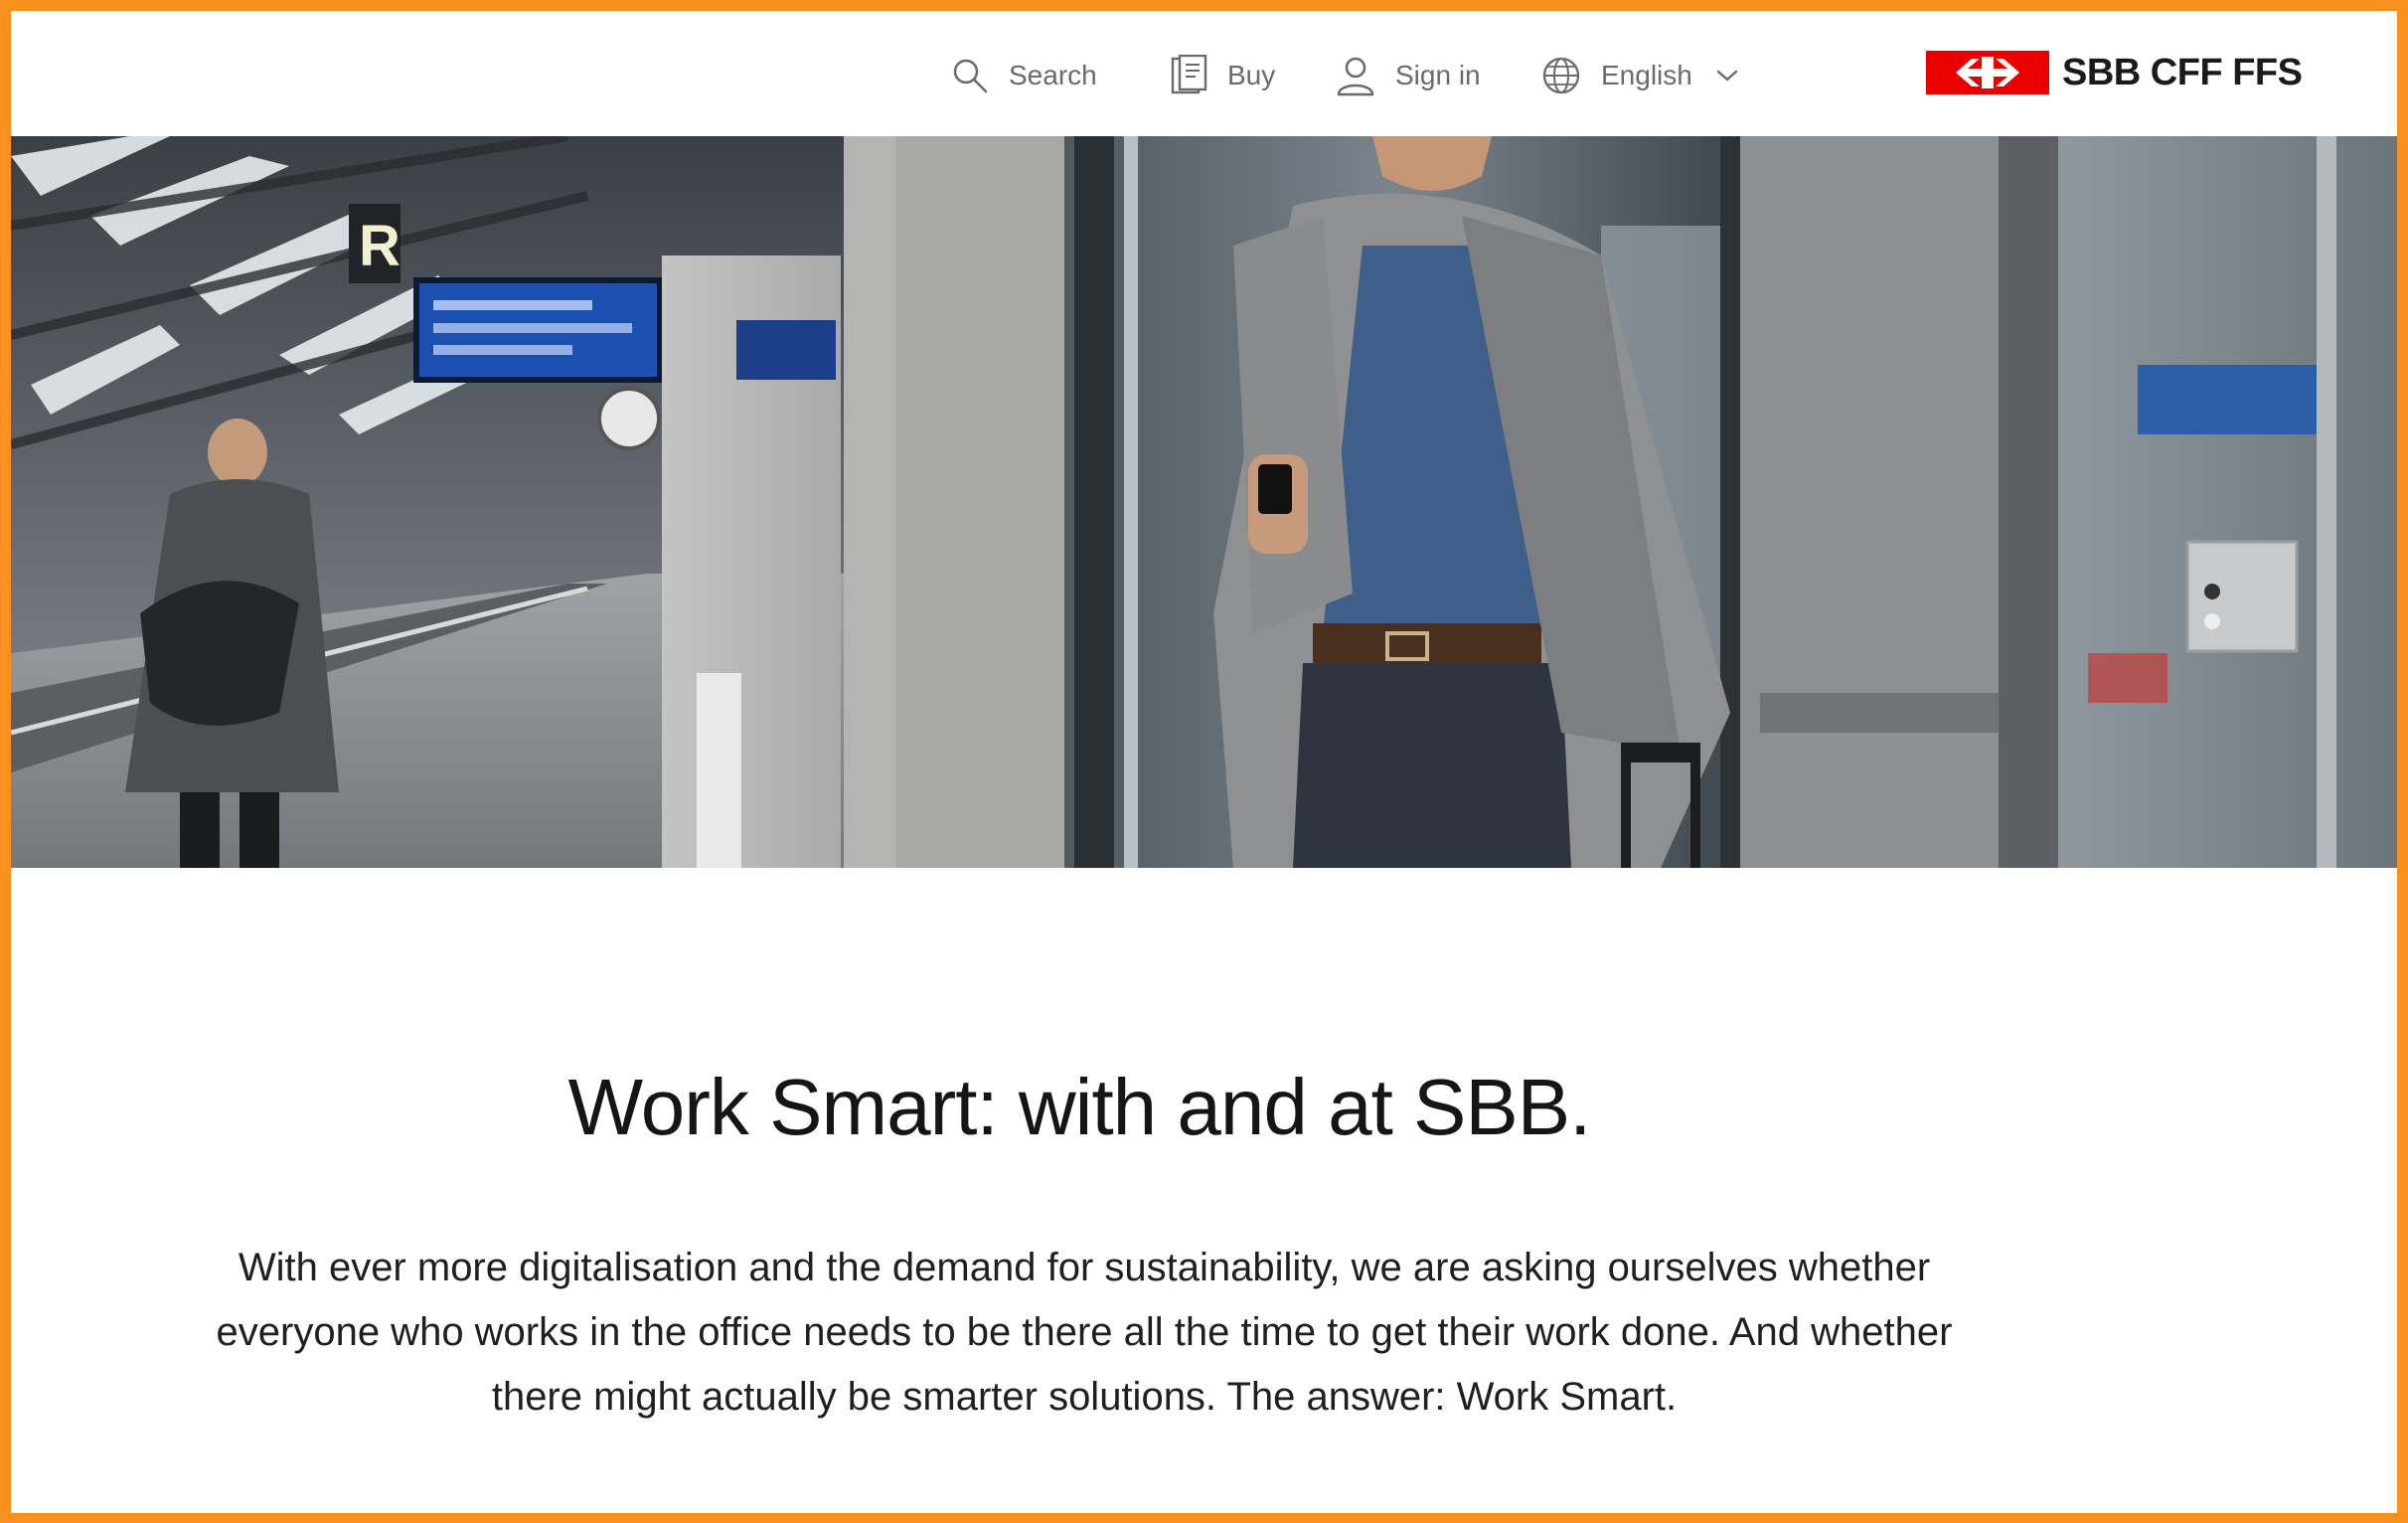 The width and height of the screenshot is (2408, 1523). Describe the element at coordinates (1251, 75) in the screenshot. I see `nav-buy-label: Buy` at that location.